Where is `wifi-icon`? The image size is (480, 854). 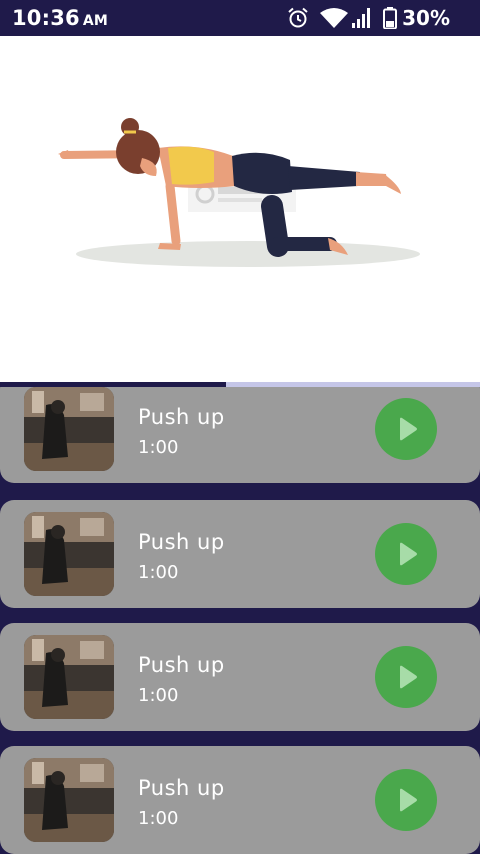
wifi-icon is located at coordinates (334, 18).